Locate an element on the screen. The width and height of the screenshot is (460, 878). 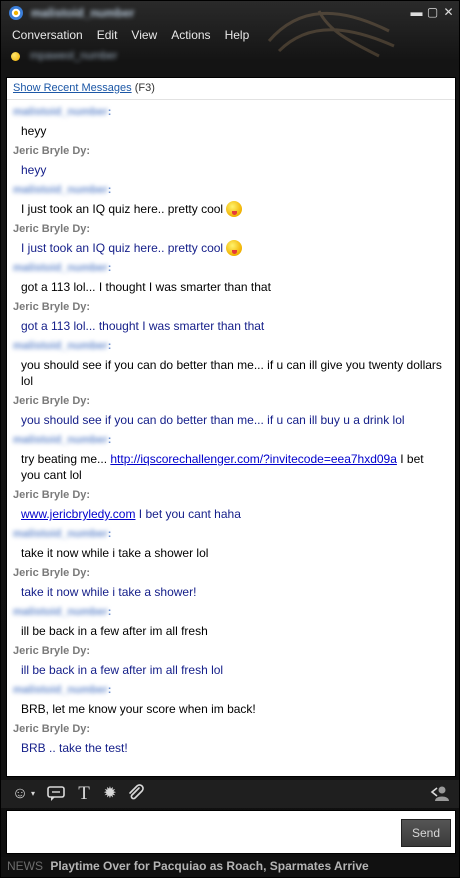
minimize-icon: ▬ is located at coordinates (416, 12).